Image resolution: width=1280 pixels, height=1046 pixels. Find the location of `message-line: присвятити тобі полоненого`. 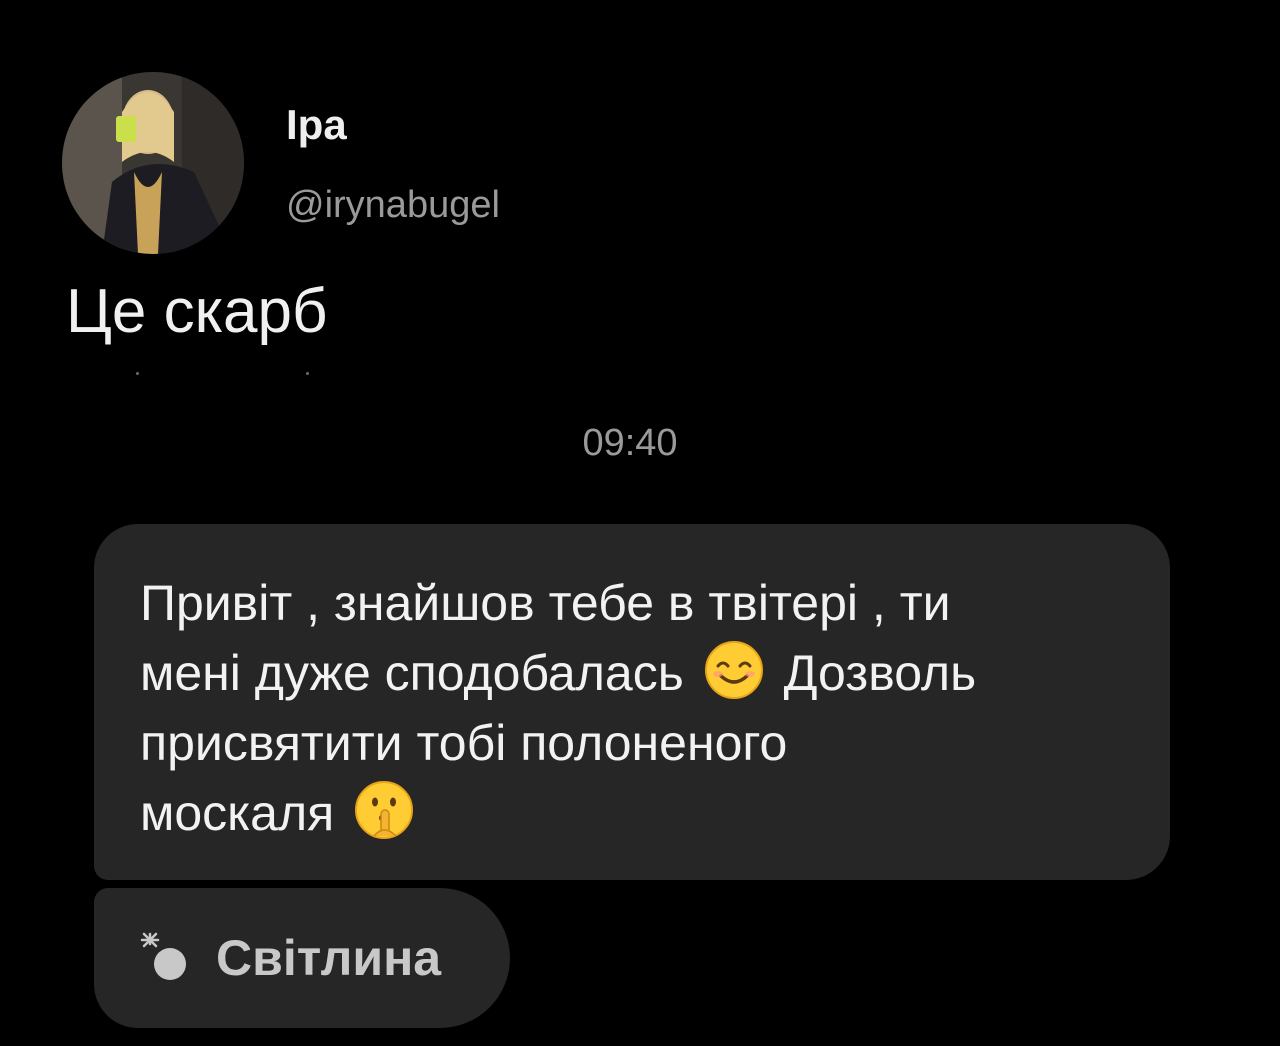

message-line: присвятити тобі полоненого is located at coordinates (464, 743).